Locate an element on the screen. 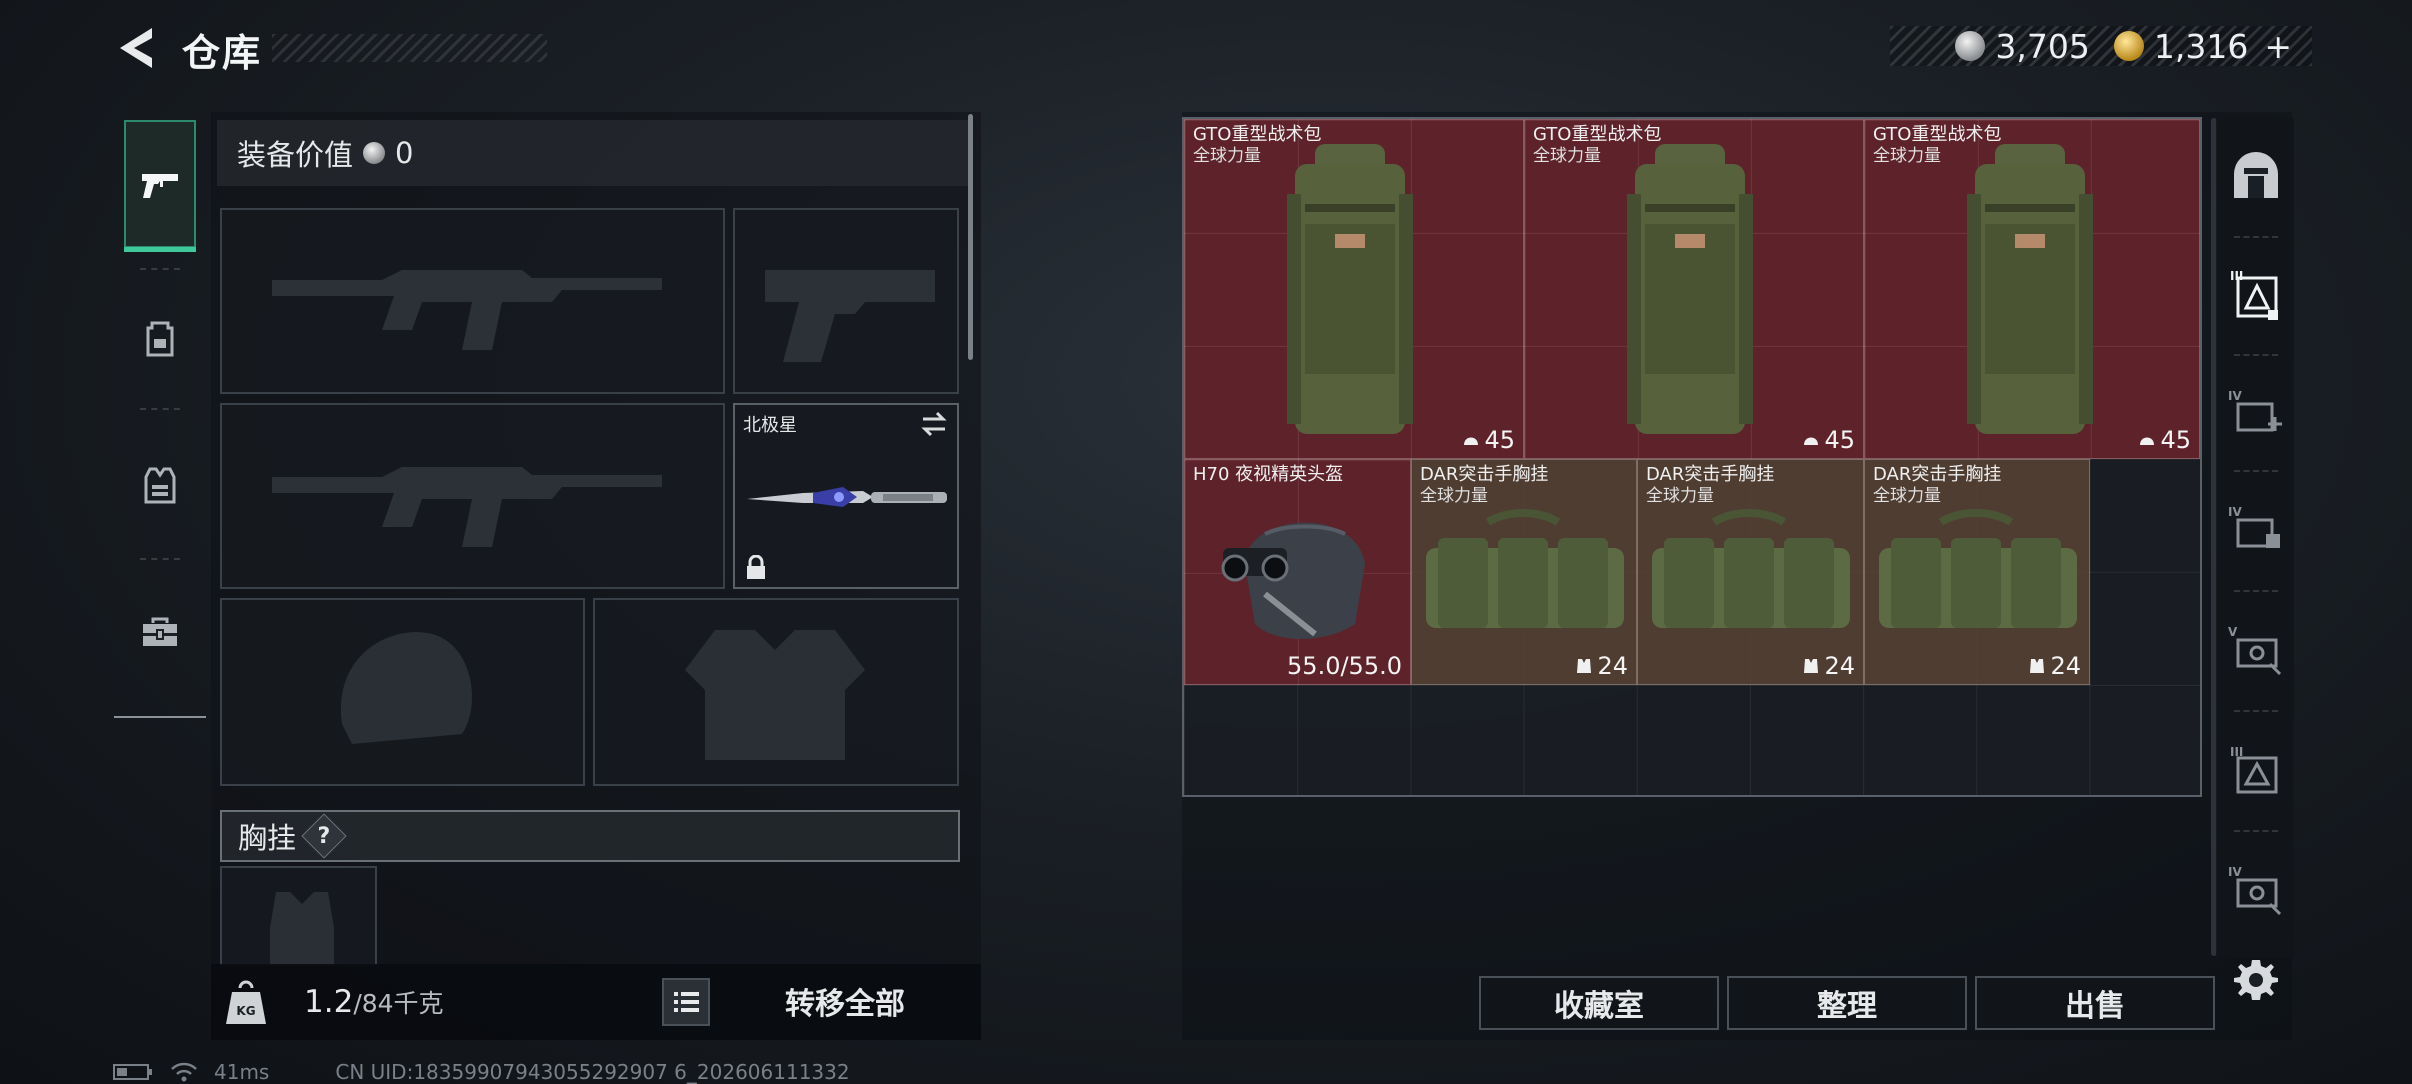 The width and height of the screenshot is (2412, 1084). chest-rig-header: 胸挂 ? is located at coordinates (590, 836).